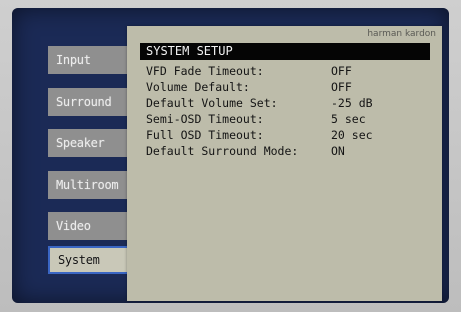 The image size is (461, 312). Describe the element at coordinates (89, 260) in the screenshot. I see `menu-item-system: System` at that location.